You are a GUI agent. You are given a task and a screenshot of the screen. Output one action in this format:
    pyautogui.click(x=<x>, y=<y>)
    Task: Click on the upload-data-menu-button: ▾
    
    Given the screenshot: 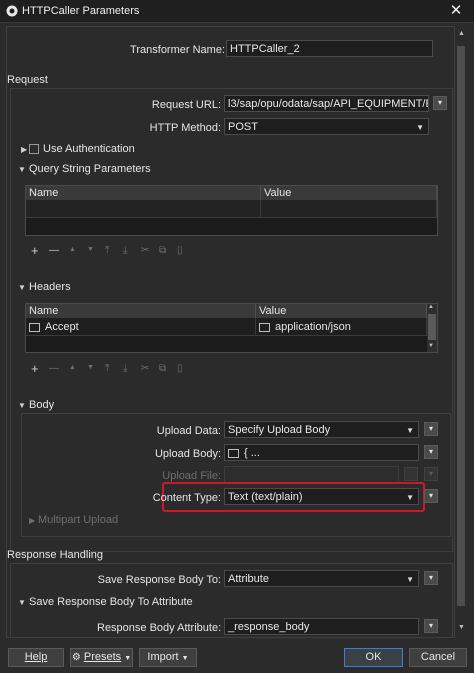 What is the action you would take?
    pyautogui.click(x=431, y=429)
    